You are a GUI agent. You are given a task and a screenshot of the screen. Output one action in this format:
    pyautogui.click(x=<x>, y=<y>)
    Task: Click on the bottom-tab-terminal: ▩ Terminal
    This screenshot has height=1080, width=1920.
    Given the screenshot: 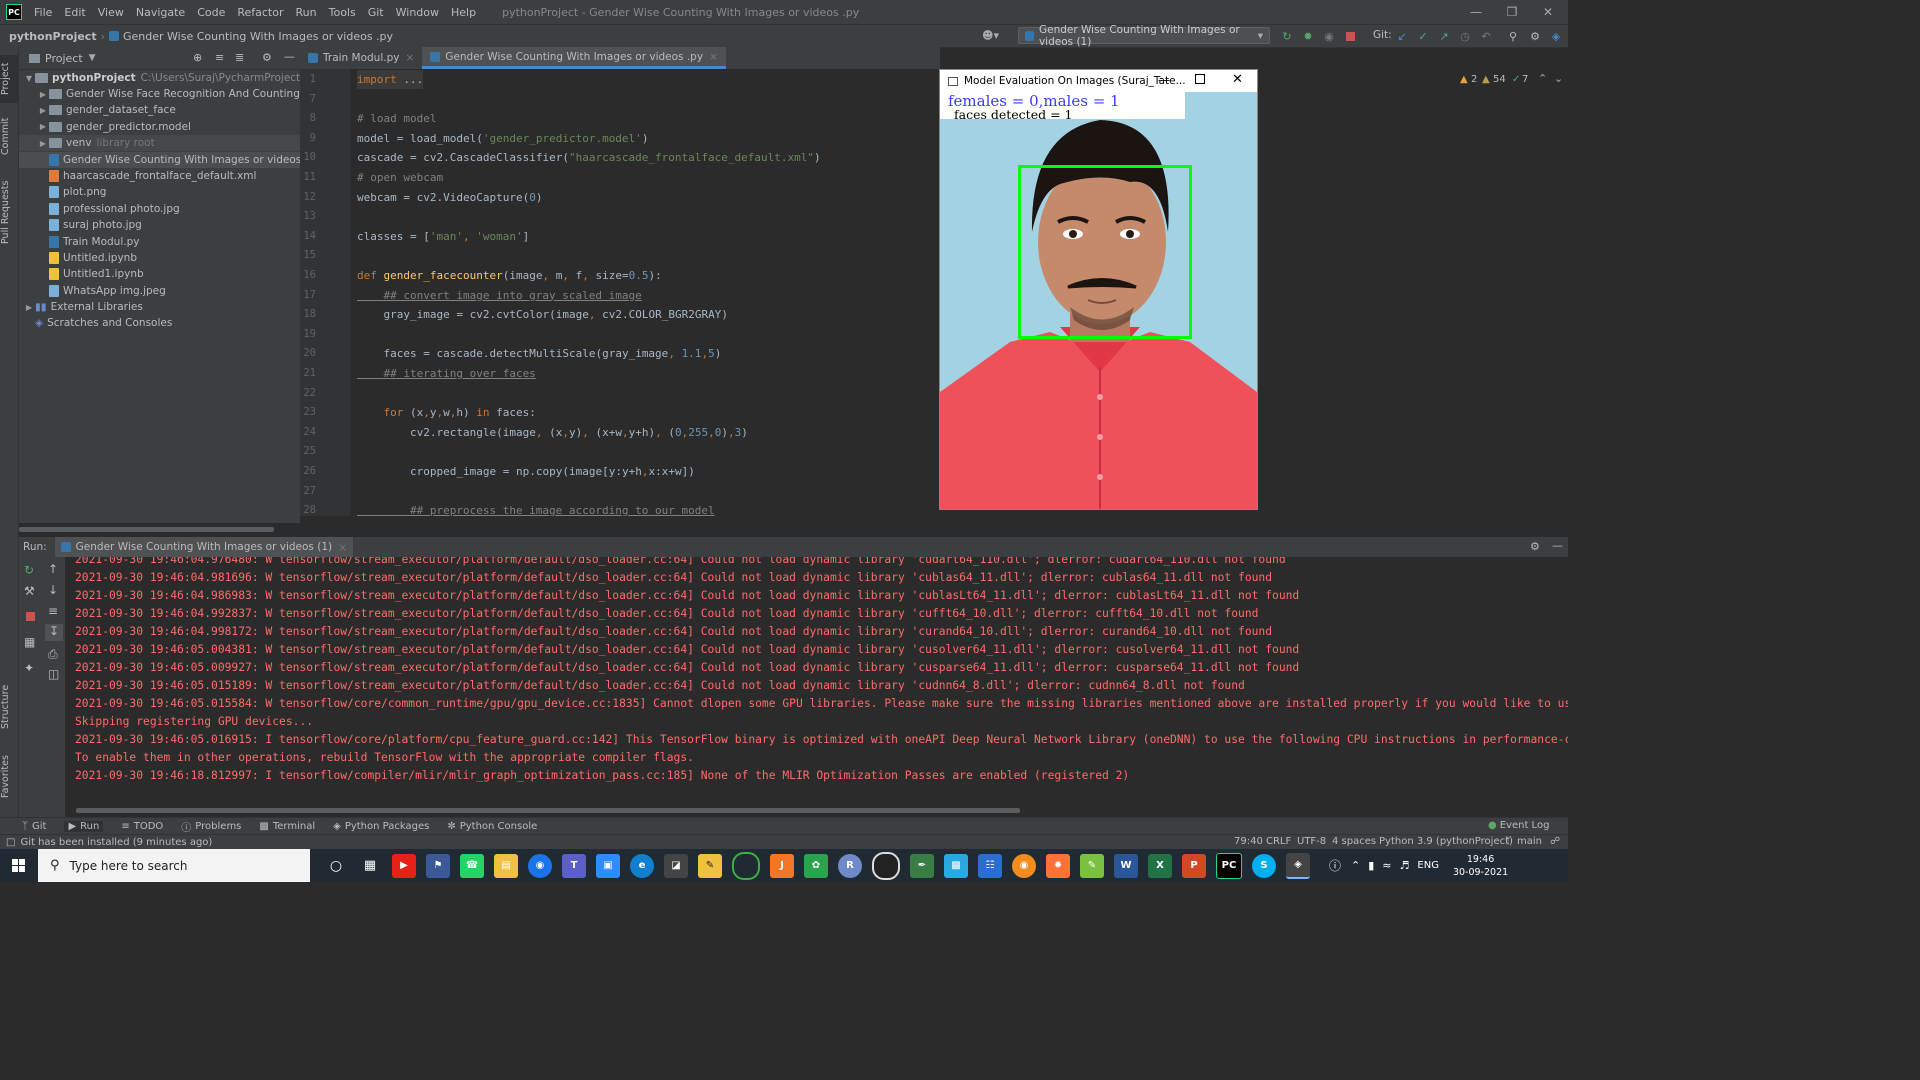 What is the action you would take?
    pyautogui.click(x=287, y=826)
    